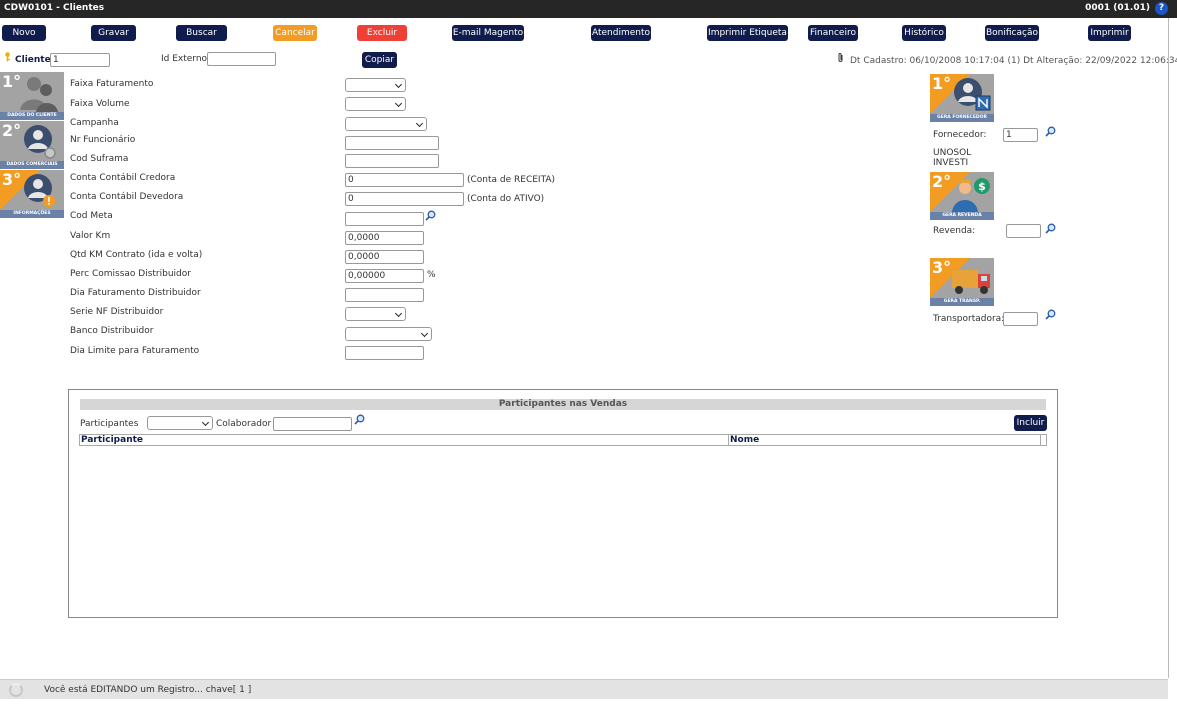  I want to click on incluir-button: Incluir, so click(1030, 423).